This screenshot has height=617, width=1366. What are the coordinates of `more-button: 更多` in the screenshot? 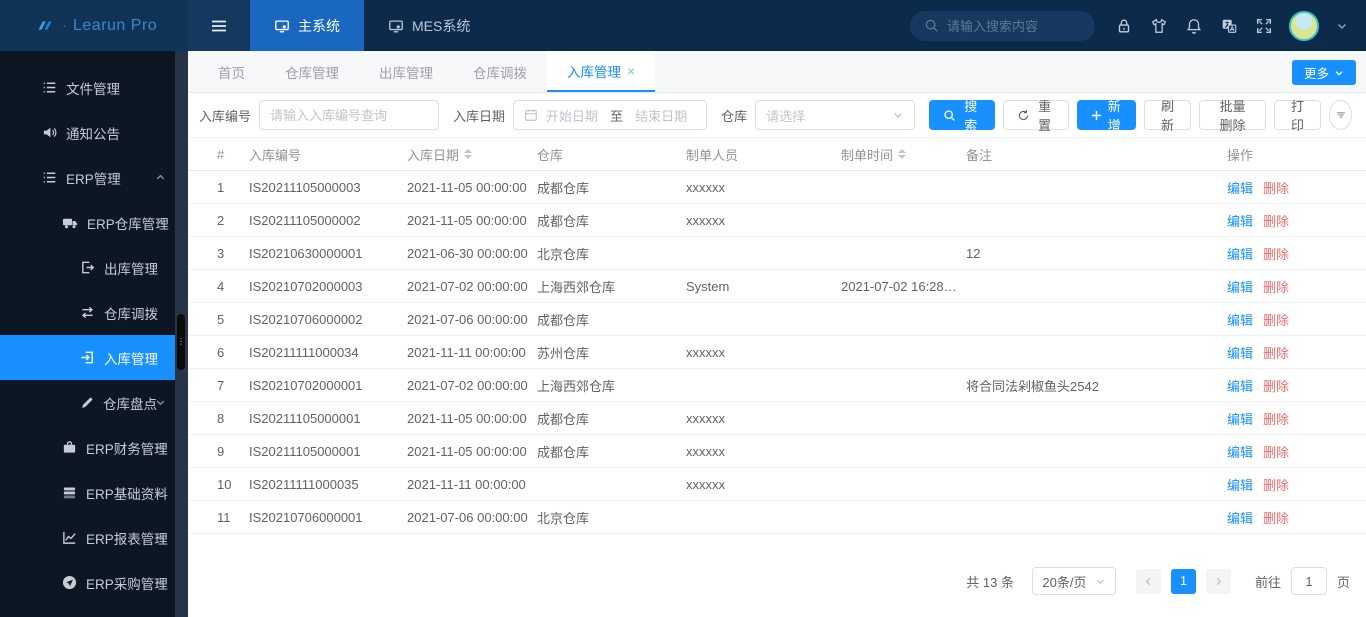 It's located at (1323, 72).